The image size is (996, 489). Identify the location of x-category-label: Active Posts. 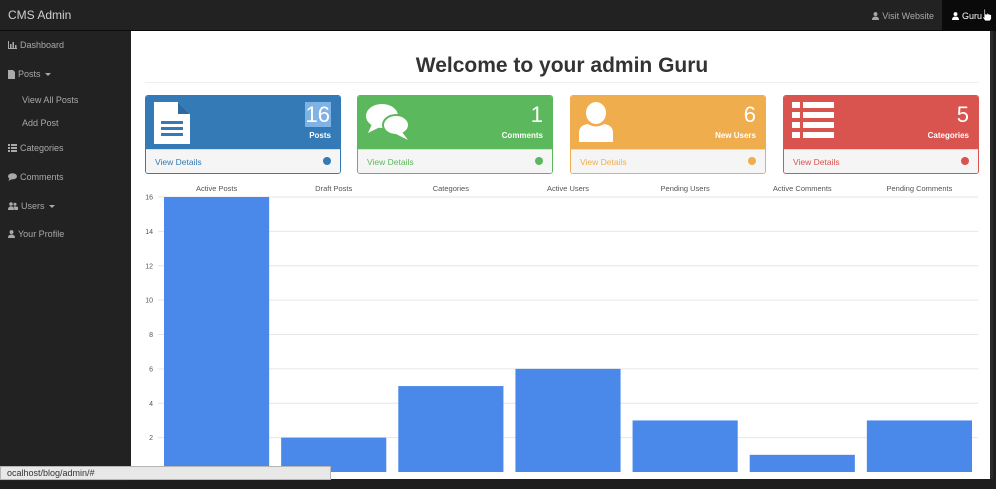
(217, 188).